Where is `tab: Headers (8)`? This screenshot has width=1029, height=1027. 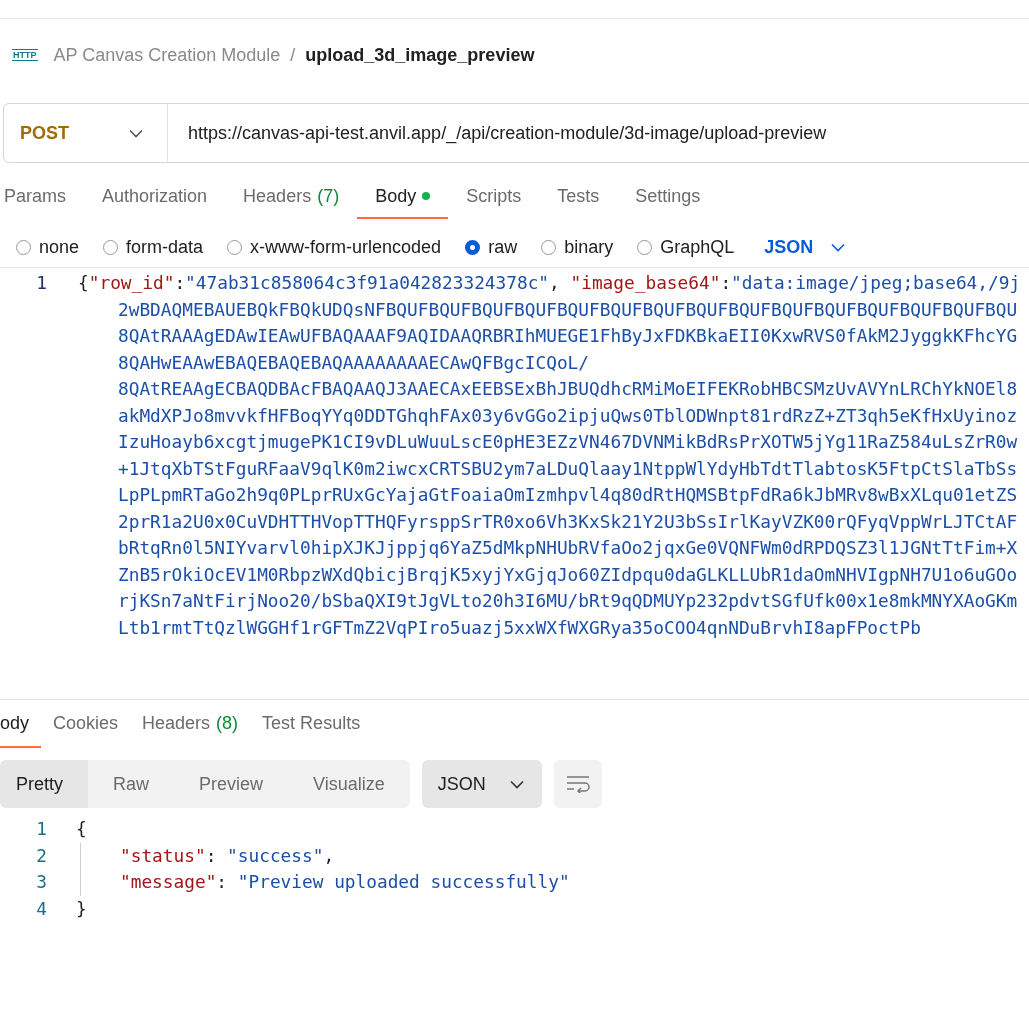 tab: Headers (8) is located at coordinates (190, 724).